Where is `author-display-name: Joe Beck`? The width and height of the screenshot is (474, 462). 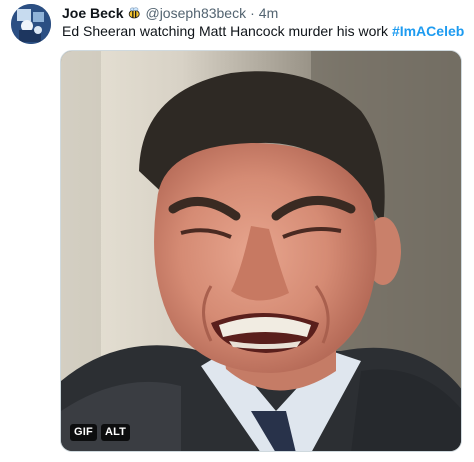 author-display-name: Joe Beck is located at coordinates (92, 13).